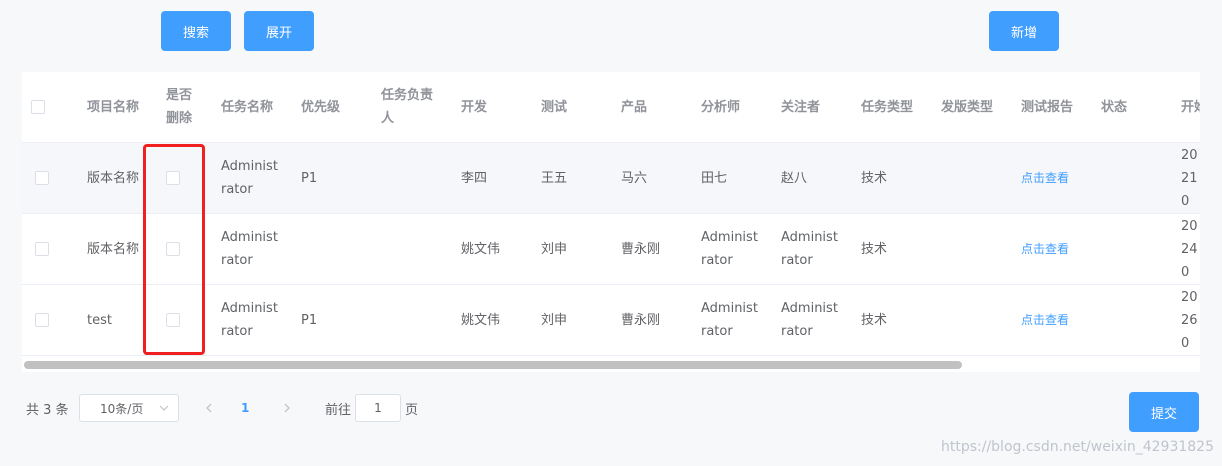  What do you see at coordinates (1189, 249) in the screenshot?
I see `start-time: 2024 0` at bounding box center [1189, 249].